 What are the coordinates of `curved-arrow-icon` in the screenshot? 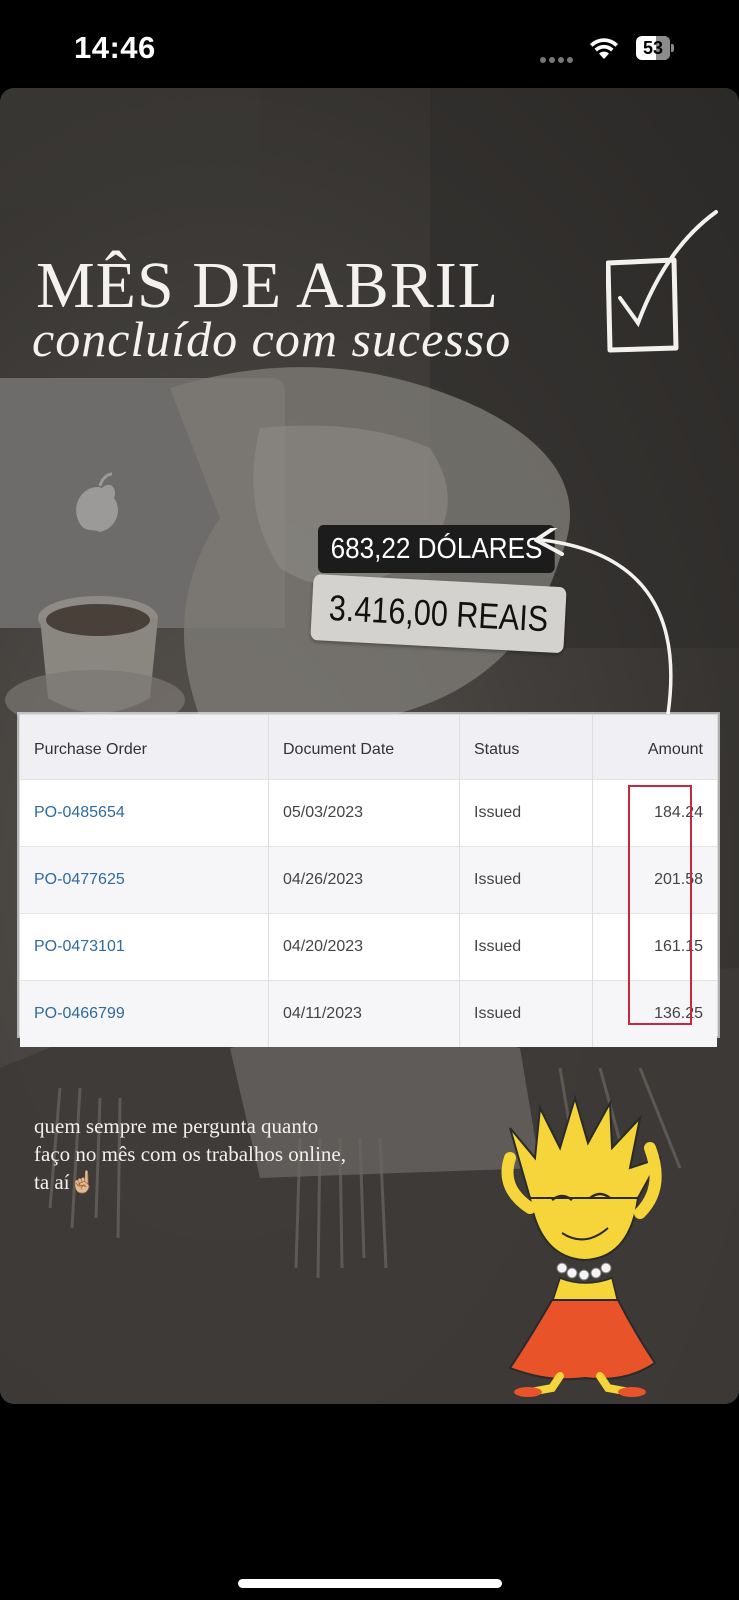 It's located at (603, 622).